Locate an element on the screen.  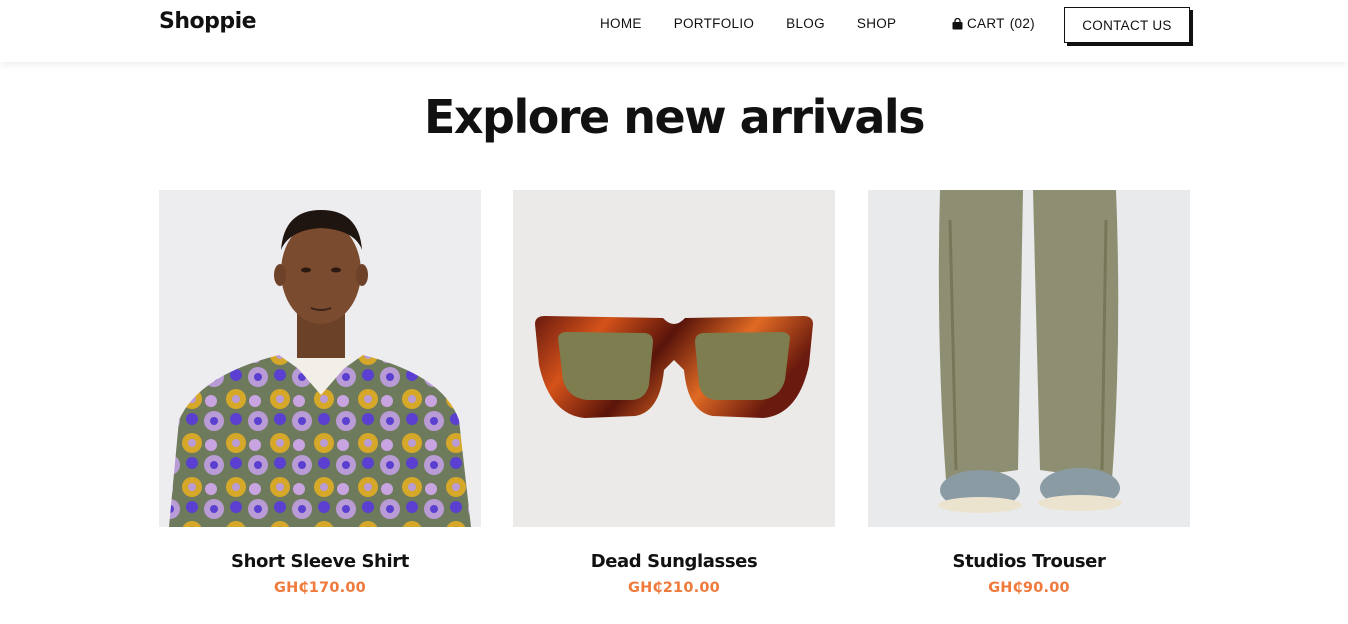
product-price: GH₵210.00 is located at coordinates (674, 588).